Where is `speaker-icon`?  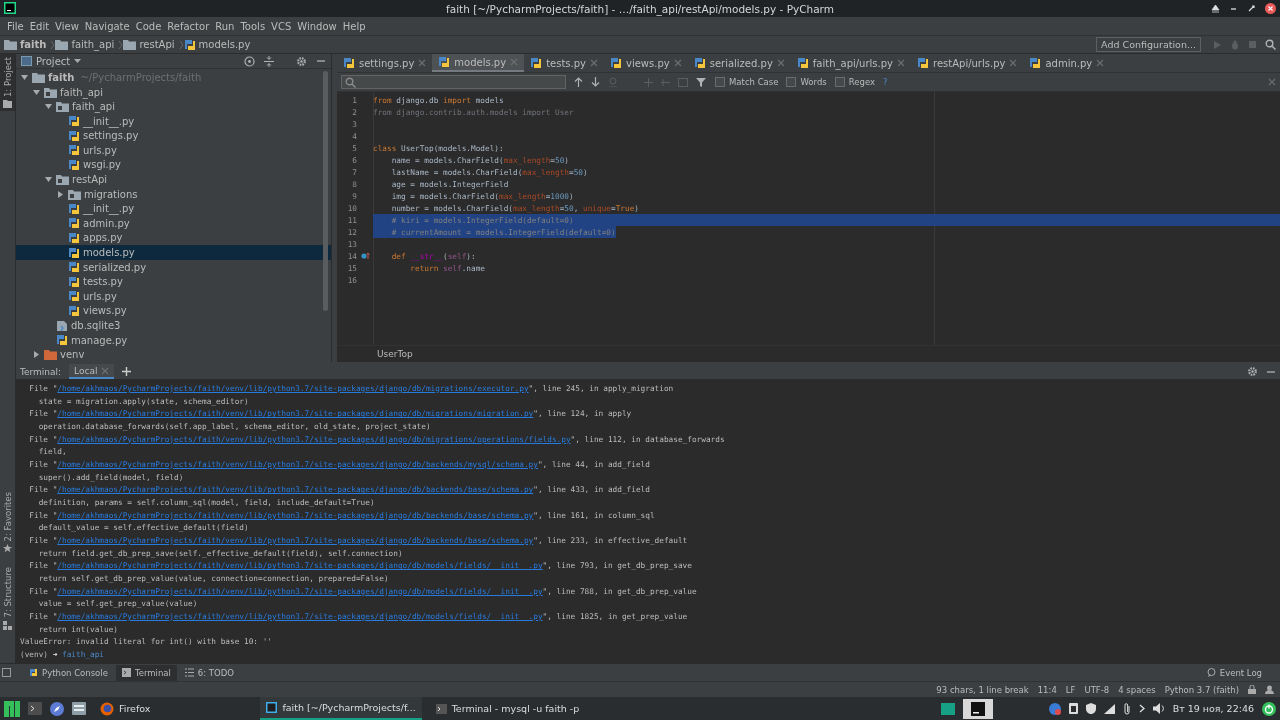 speaker-icon is located at coordinates (1158, 708).